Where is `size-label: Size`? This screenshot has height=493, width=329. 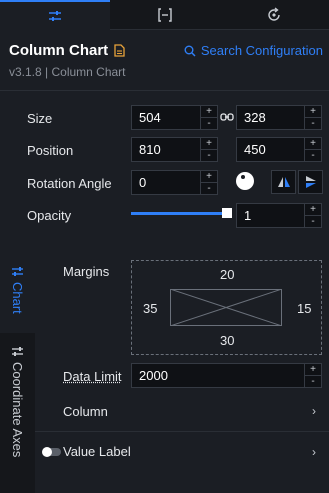
size-label: Size is located at coordinates (40, 118).